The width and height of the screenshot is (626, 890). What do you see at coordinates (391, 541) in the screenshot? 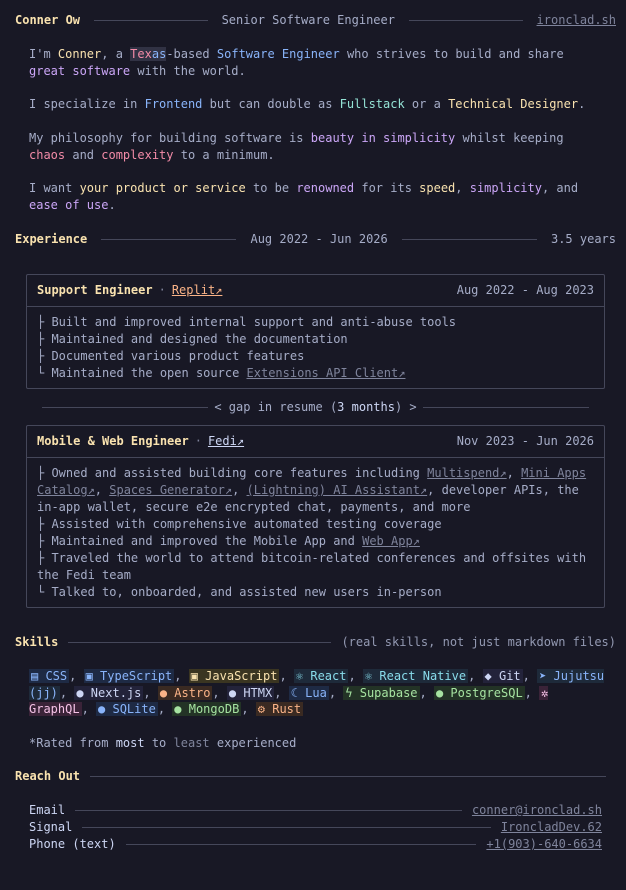
I see `web-app-link: Web App↗` at bounding box center [391, 541].